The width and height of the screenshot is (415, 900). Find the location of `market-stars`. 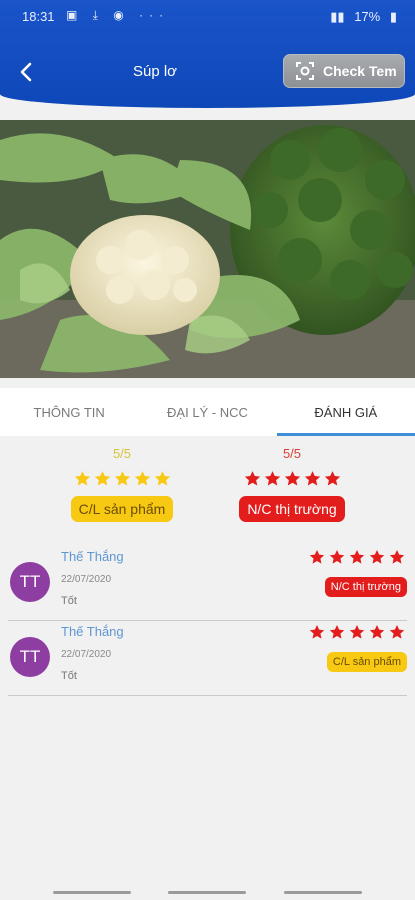

market-stars is located at coordinates (292, 478).